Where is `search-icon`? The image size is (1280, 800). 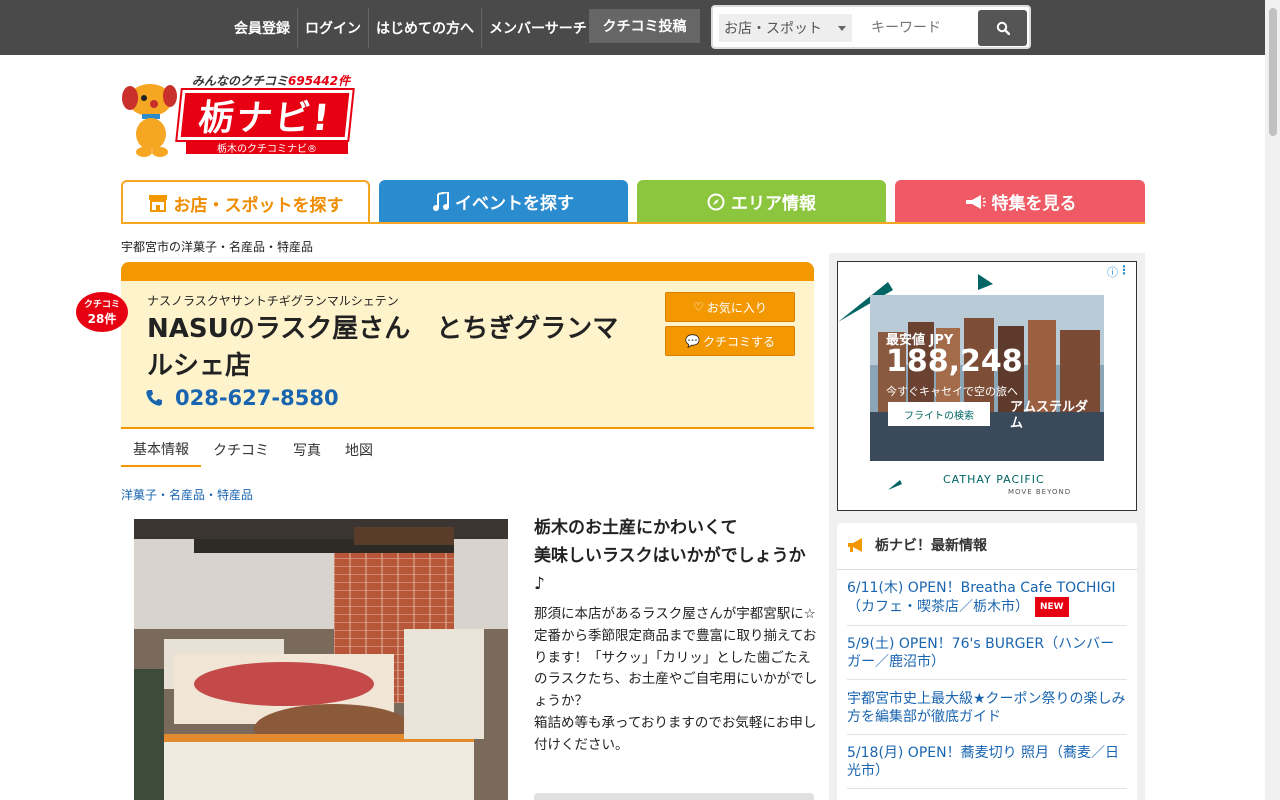 search-icon is located at coordinates (1003, 28).